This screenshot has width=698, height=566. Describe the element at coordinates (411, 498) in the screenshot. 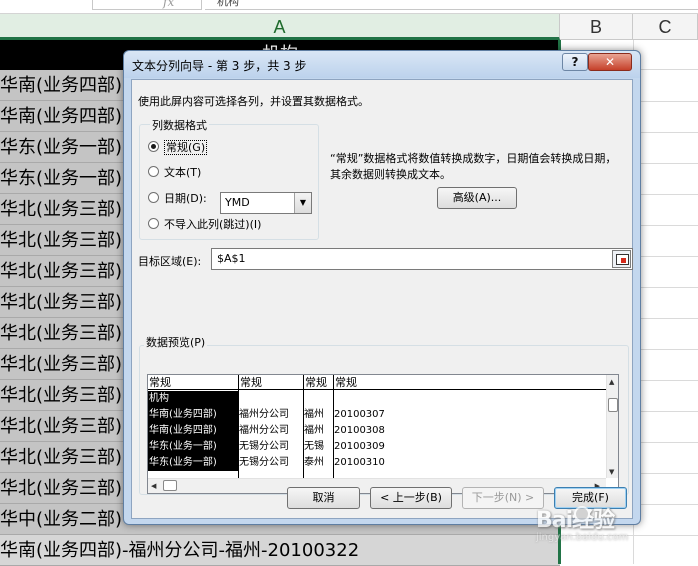

I see `back-button: < 上一步(B)` at that location.